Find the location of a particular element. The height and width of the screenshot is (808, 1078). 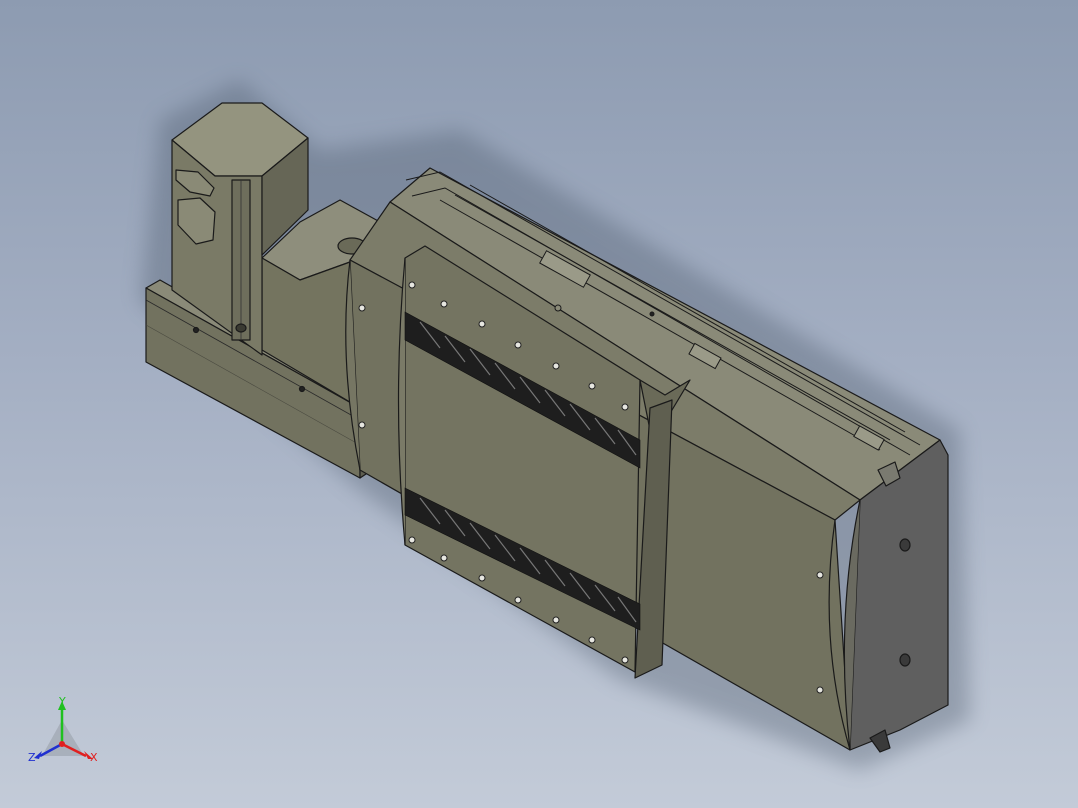

triad-origin is located at coordinates (62, 744).